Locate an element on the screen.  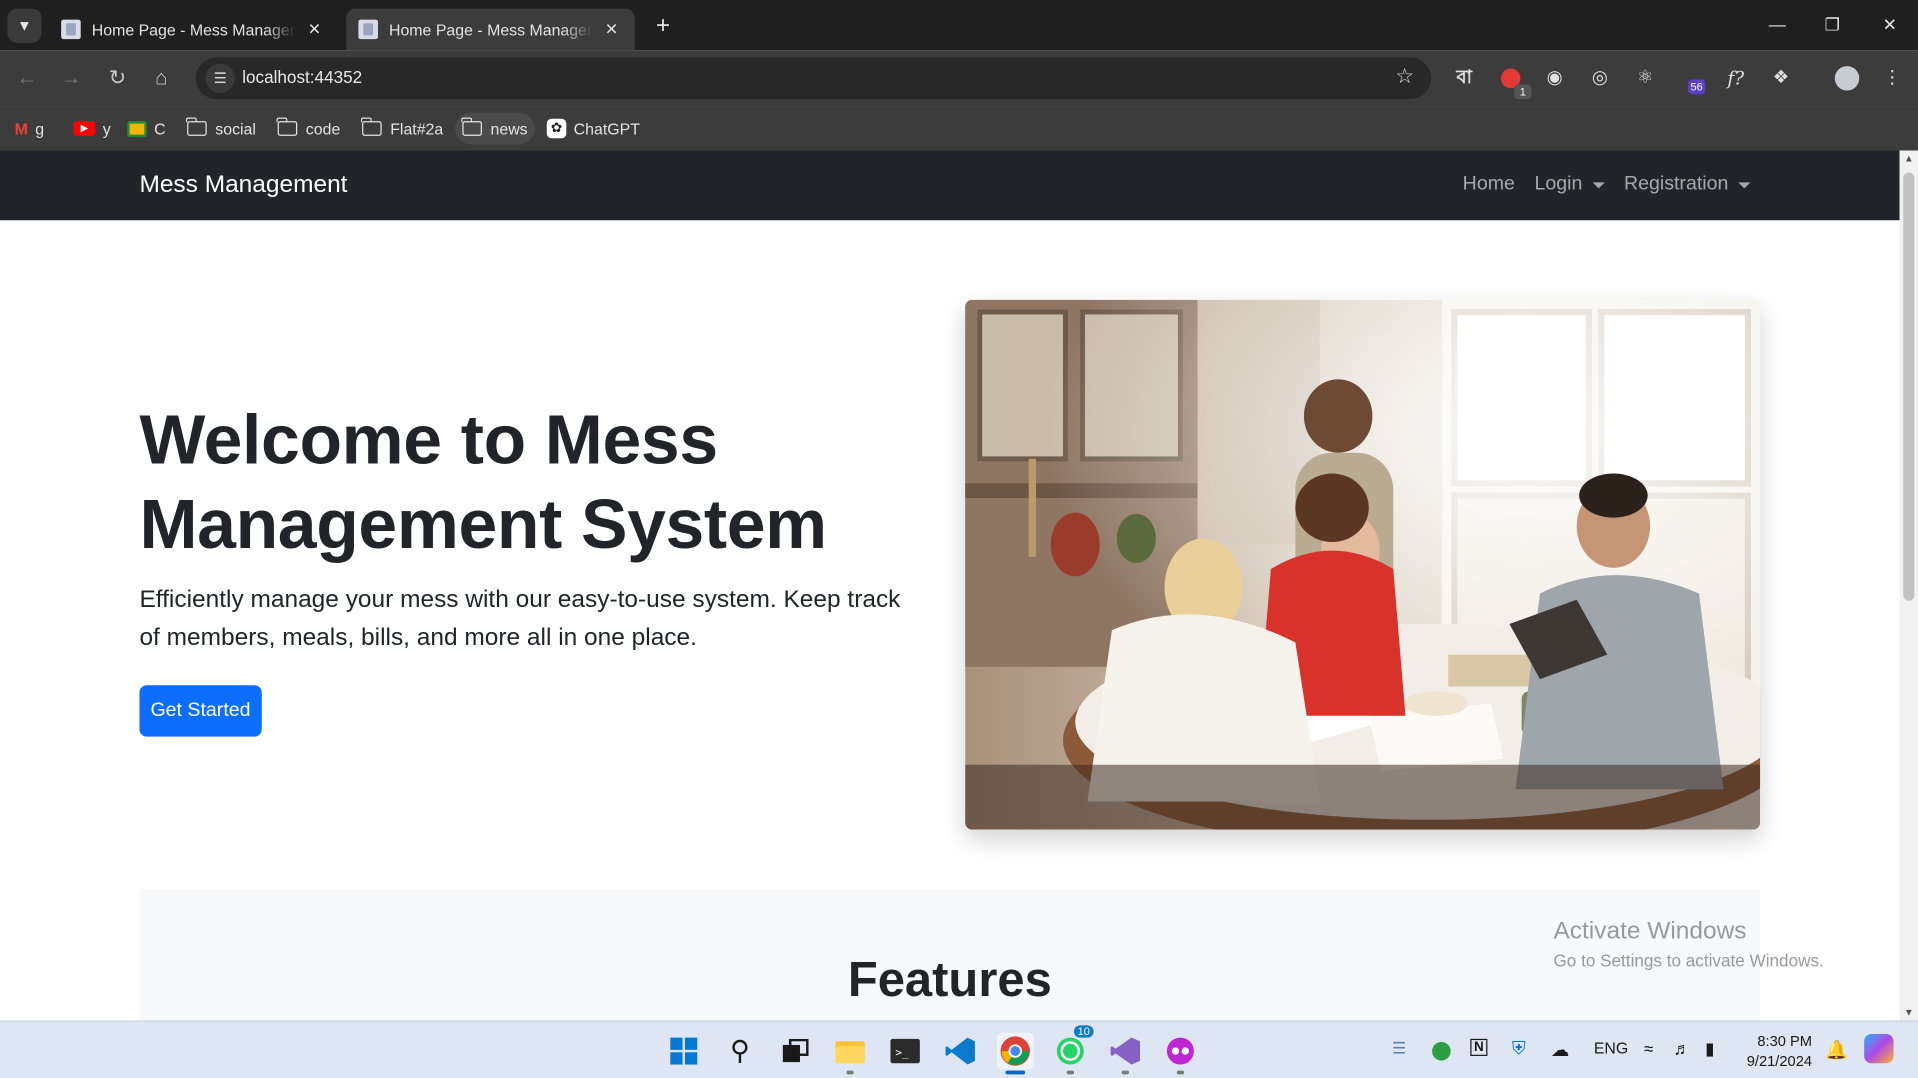
close-window-button: ✕ is located at coordinates (1889, 24).